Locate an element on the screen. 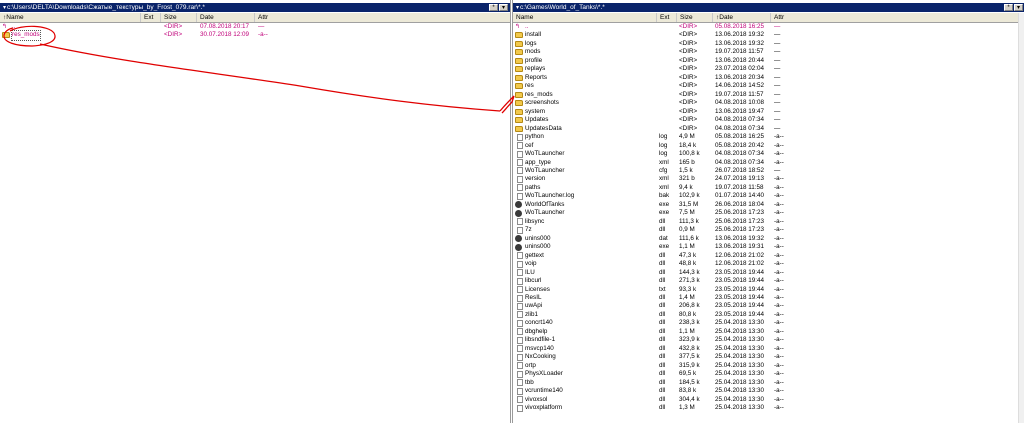 The width and height of the screenshot is (1024, 423). folder-row: mods <DIR> 19.07.2018 11:57 — is located at coordinates (768, 52).